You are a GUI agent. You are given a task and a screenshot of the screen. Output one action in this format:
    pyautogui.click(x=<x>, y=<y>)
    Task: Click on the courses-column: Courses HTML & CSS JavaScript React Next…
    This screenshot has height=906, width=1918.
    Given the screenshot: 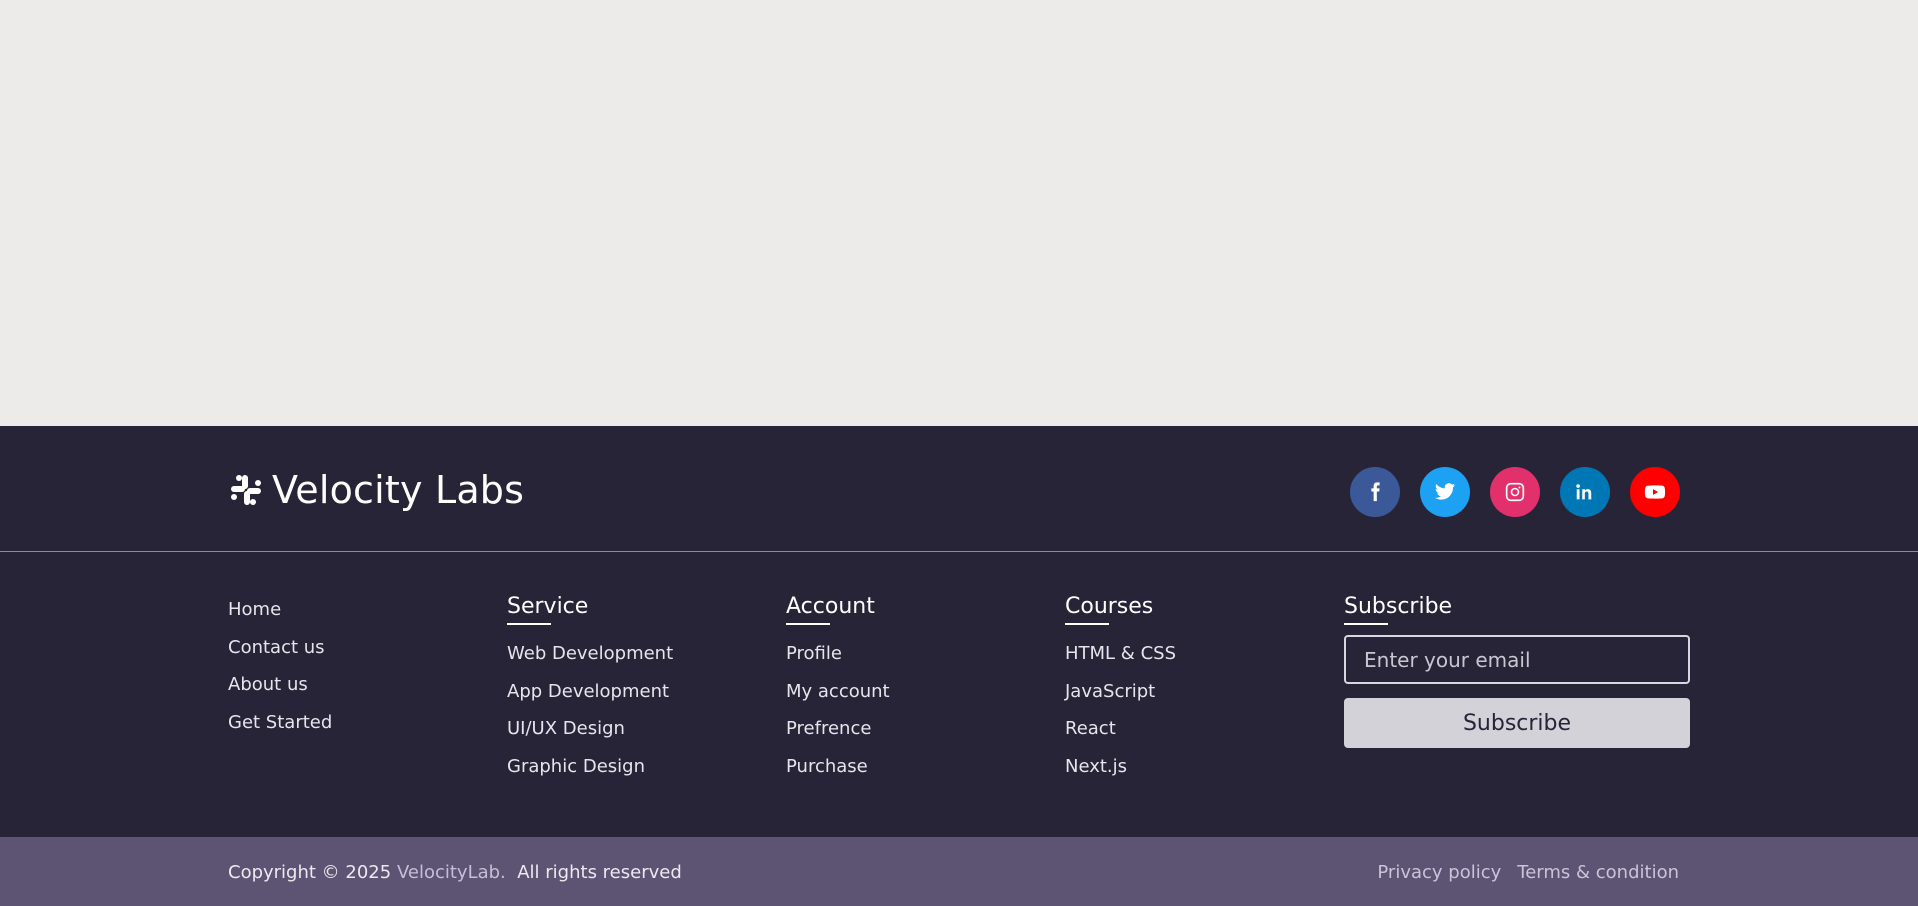 What is the action you would take?
    pyautogui.click(x=1120, y=689)
    